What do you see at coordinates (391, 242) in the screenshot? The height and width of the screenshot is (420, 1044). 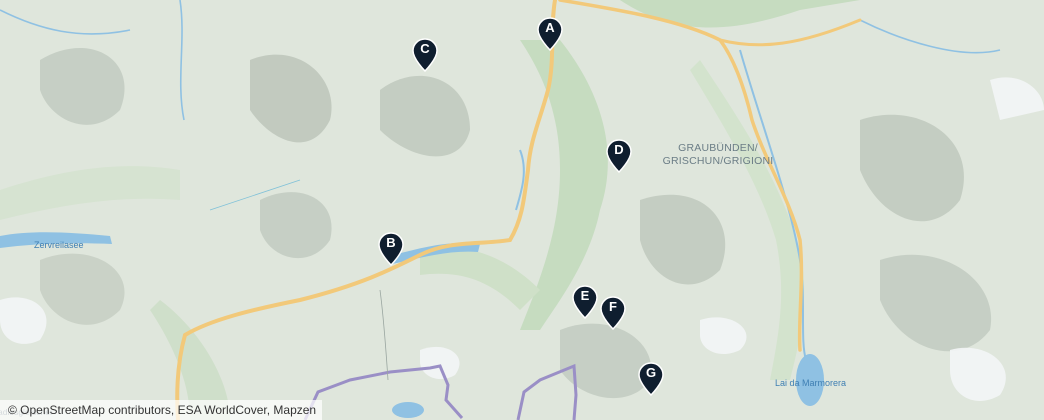 I see `marker-label: B` at bounding box center [391, 242].